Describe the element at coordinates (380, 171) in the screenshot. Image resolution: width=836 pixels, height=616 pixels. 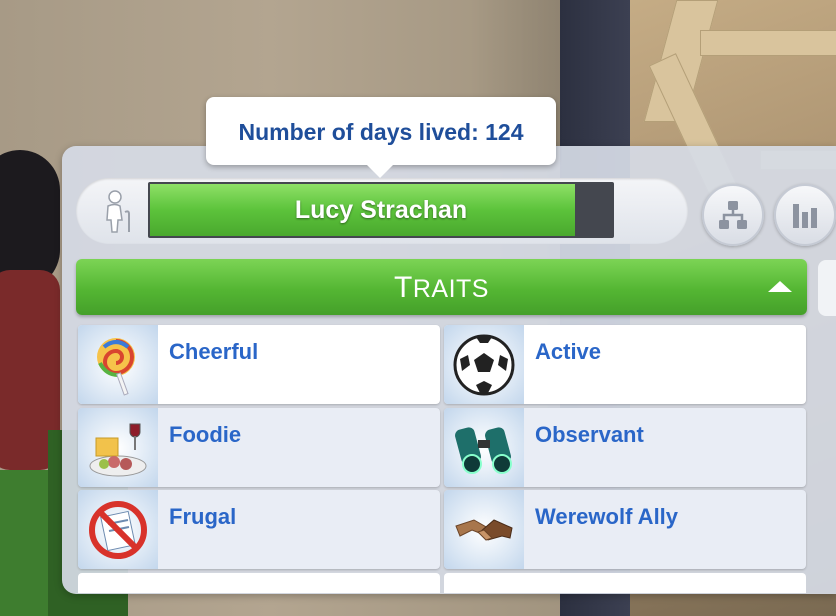
I see `tooltip-pointer` at that location.